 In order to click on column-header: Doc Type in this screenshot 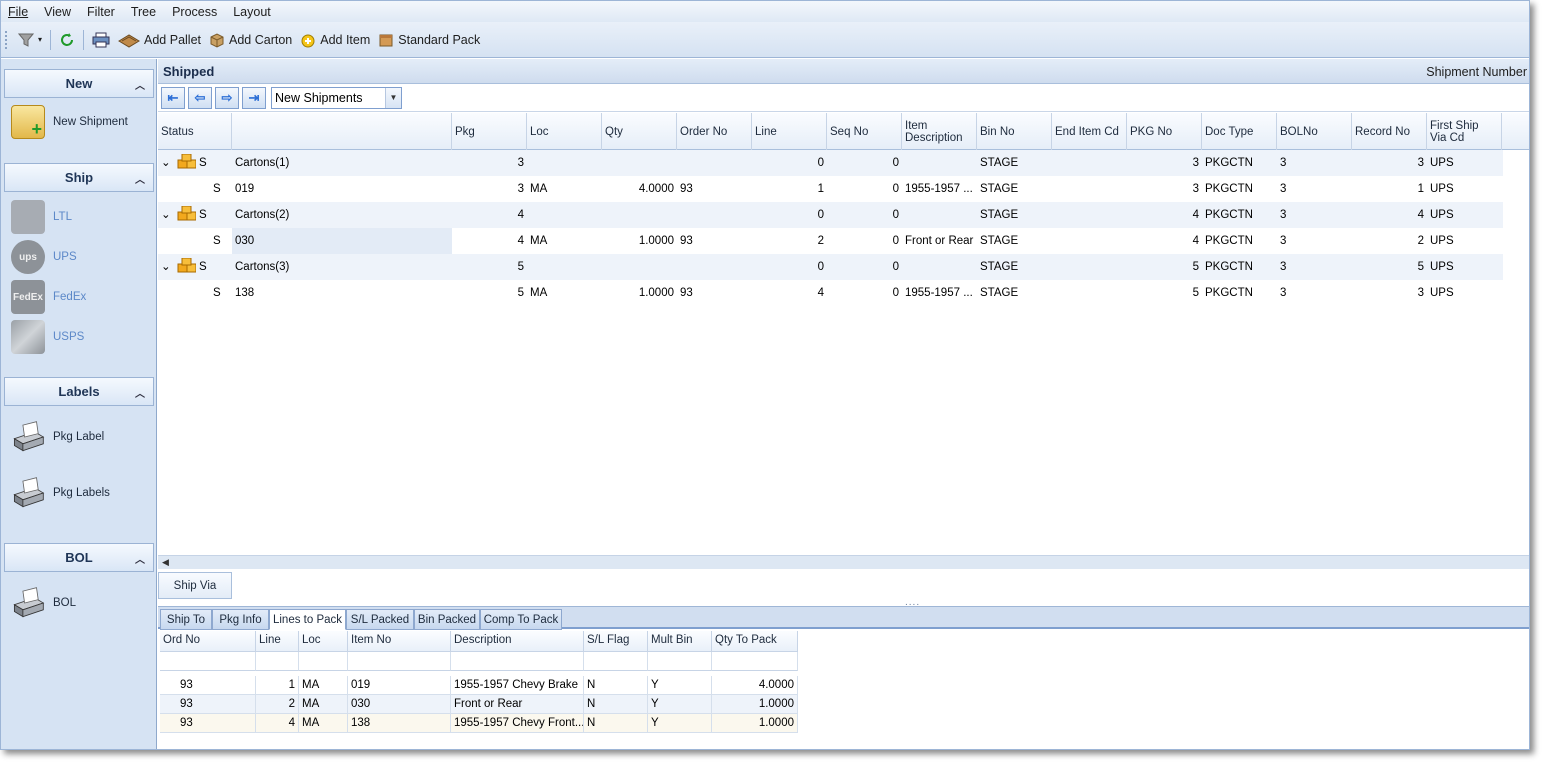, I will do `click(1239, 131)`.